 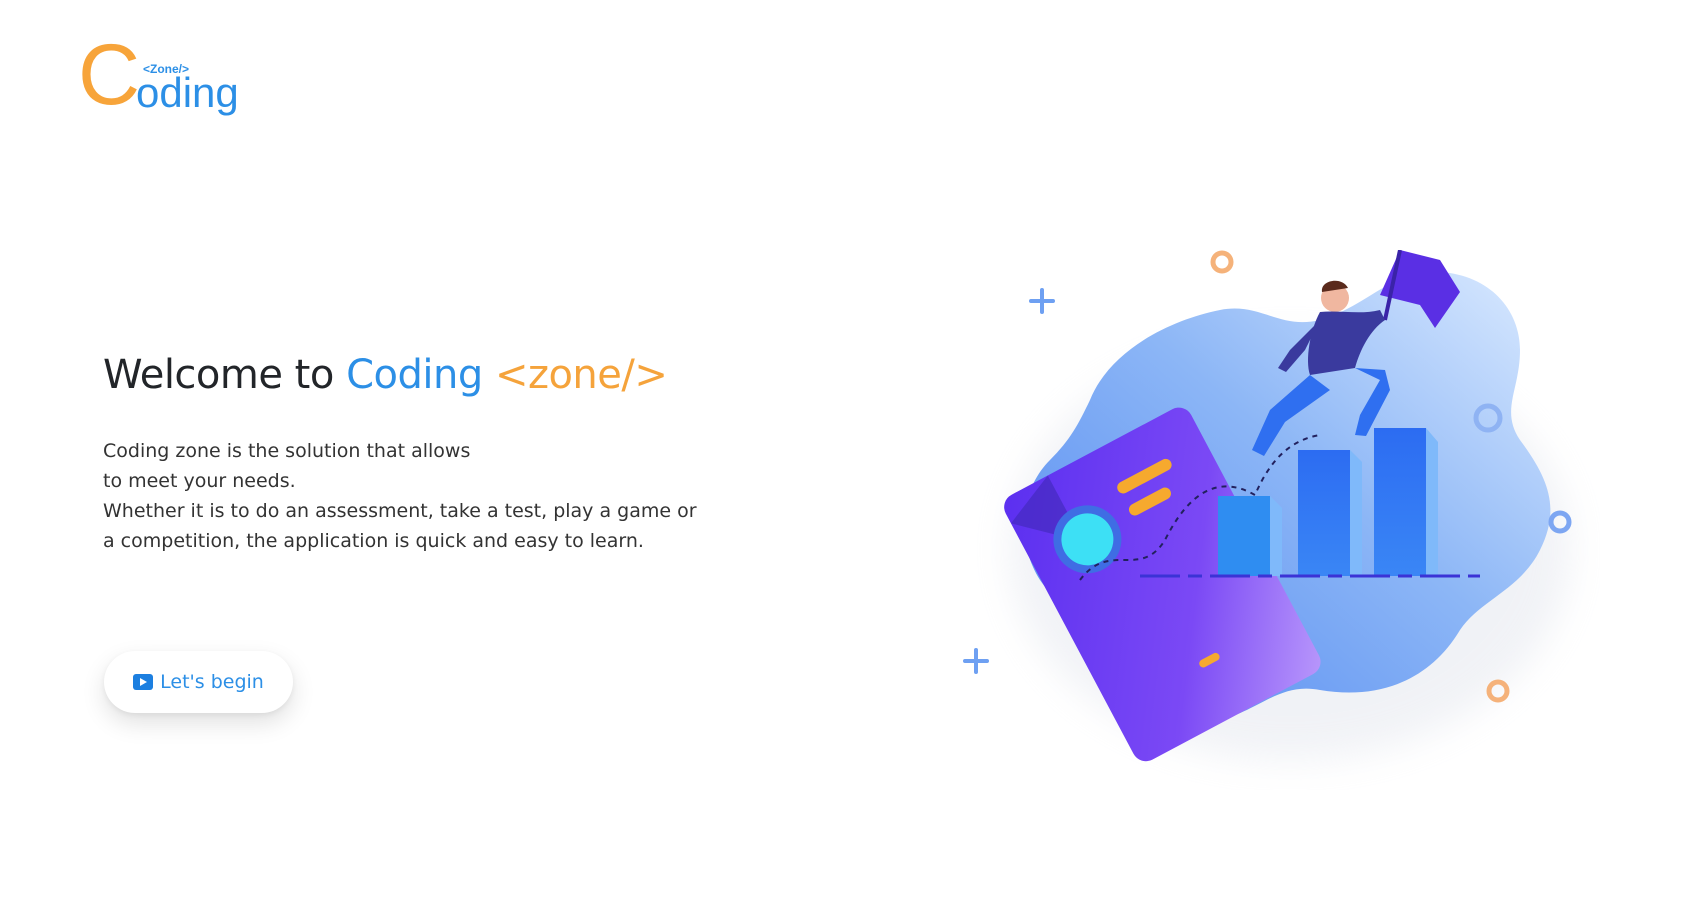 What do you see at coordinates (225, 375) in the screenshot?
I see `title-prefix: Welcome to` at bounding box center [225, 375].